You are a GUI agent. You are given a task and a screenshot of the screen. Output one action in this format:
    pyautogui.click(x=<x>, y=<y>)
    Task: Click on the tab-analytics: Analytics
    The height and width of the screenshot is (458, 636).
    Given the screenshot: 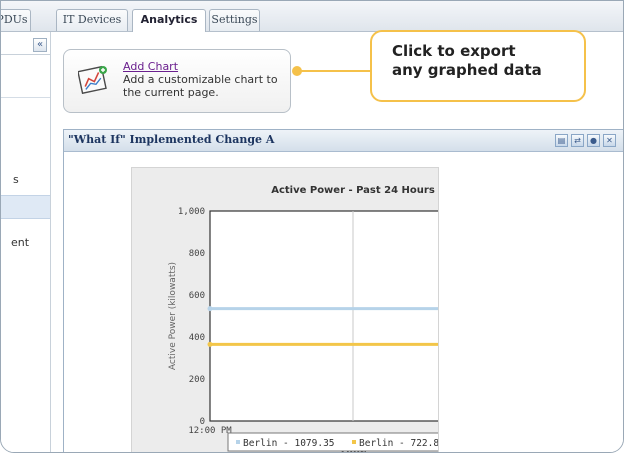 What is the action you would take?
    pyautogui.click(x=169, y=20)
    